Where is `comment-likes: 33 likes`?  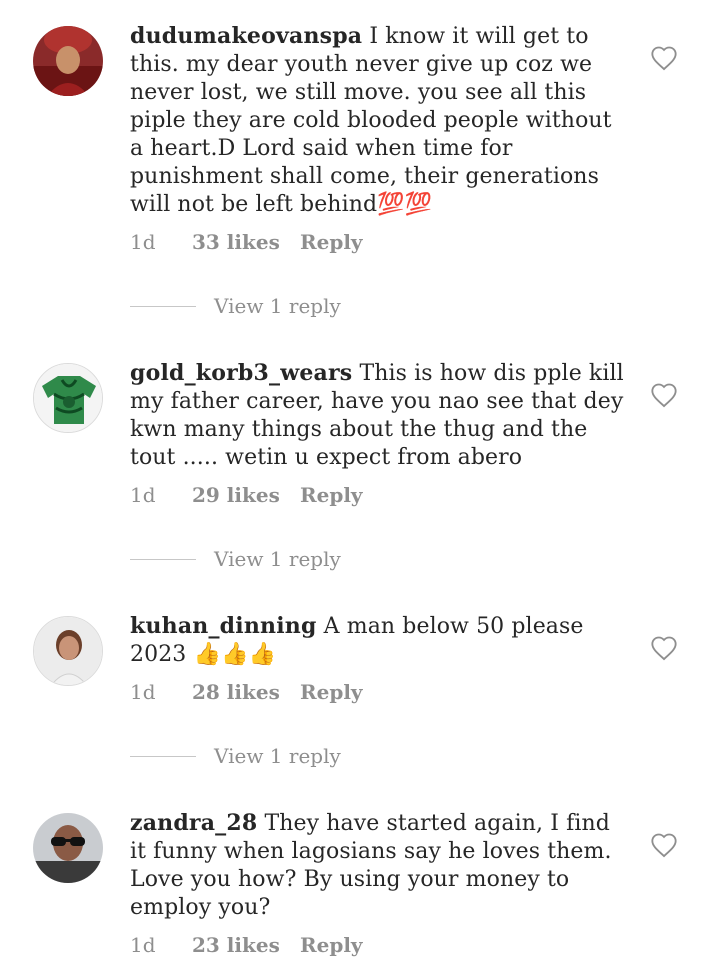 comment-likes: 33 likes is located at coordinates (236, 242).